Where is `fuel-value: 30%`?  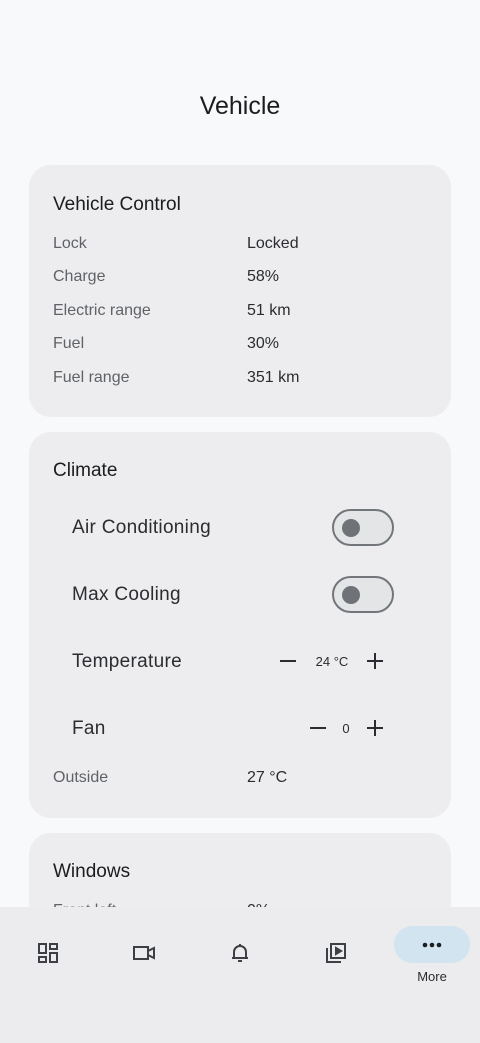 fuel-value: 30% is located at coordinates (263, 343).